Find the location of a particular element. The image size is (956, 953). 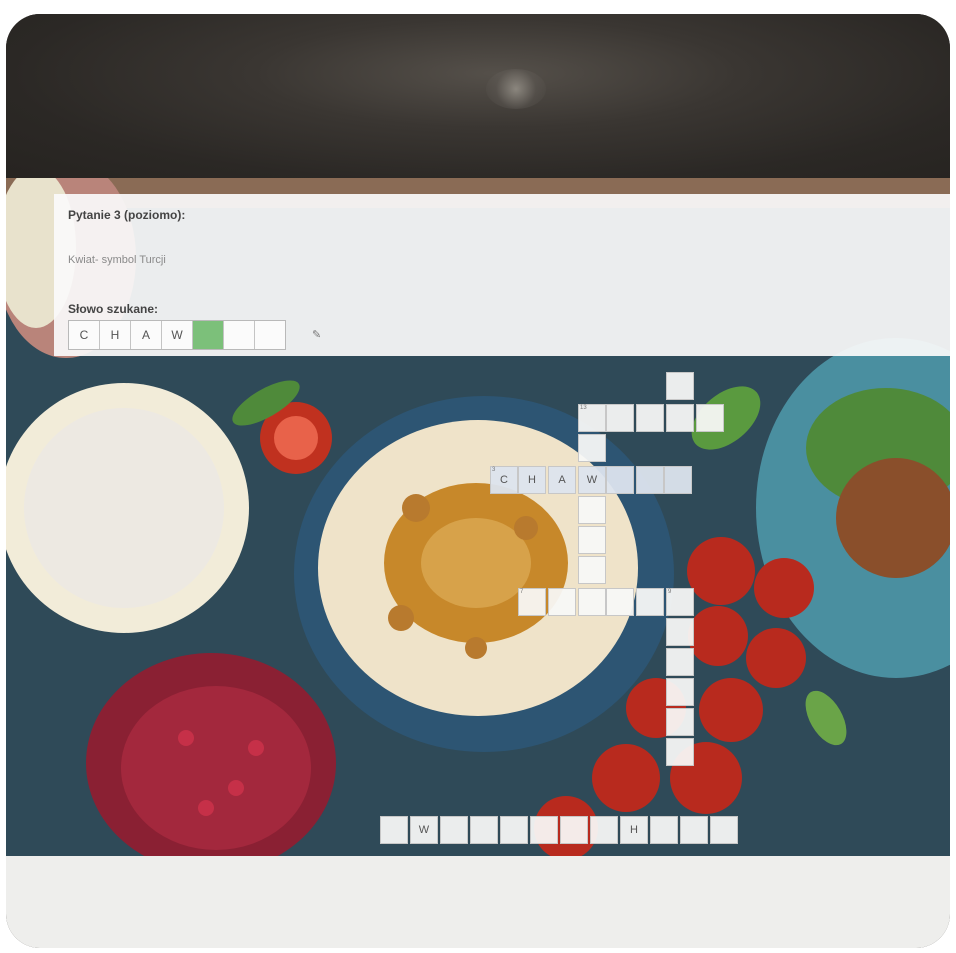

question-title: Pytanie 3 (poziomo): is located at coordinates (127, 215).